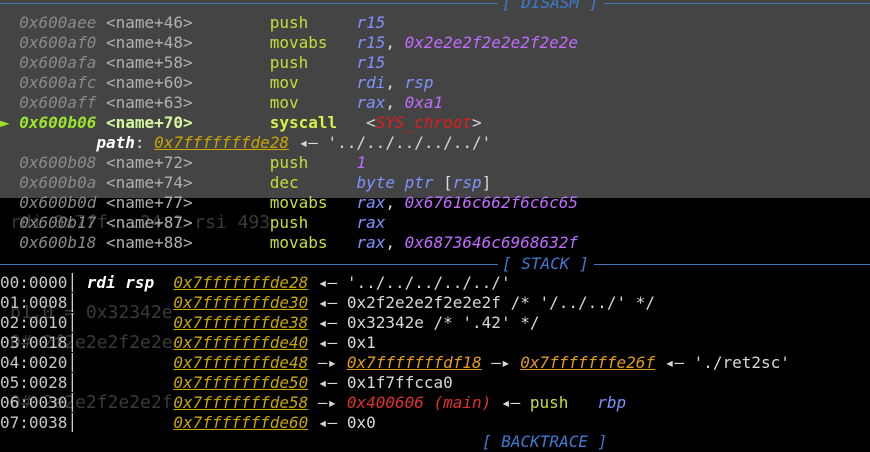  I want to click on stack-offset: 04:0020, so click(34, 362).